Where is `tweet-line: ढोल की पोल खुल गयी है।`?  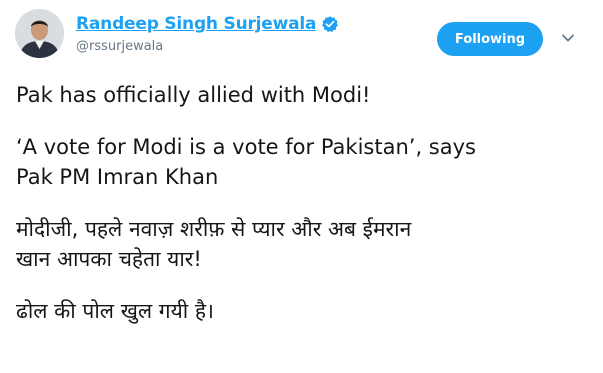 tweet-line: ढोल की पोल खुल गयी है। is located at coordinates (115, 311).